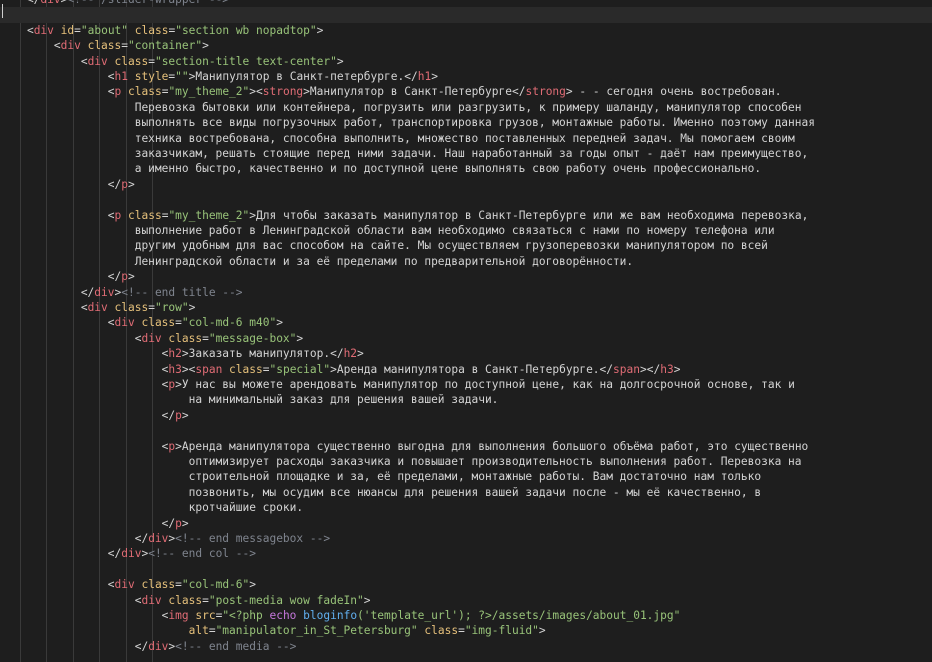 The width and height of the screenshot is (932, 662). I want to click on code-token: "section wb nopadtop", so click(246, 30).